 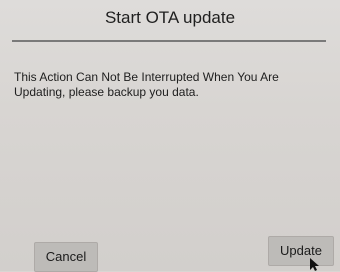 I want to click on dialog-title: Start OTA update, so click(x=170, y=17).